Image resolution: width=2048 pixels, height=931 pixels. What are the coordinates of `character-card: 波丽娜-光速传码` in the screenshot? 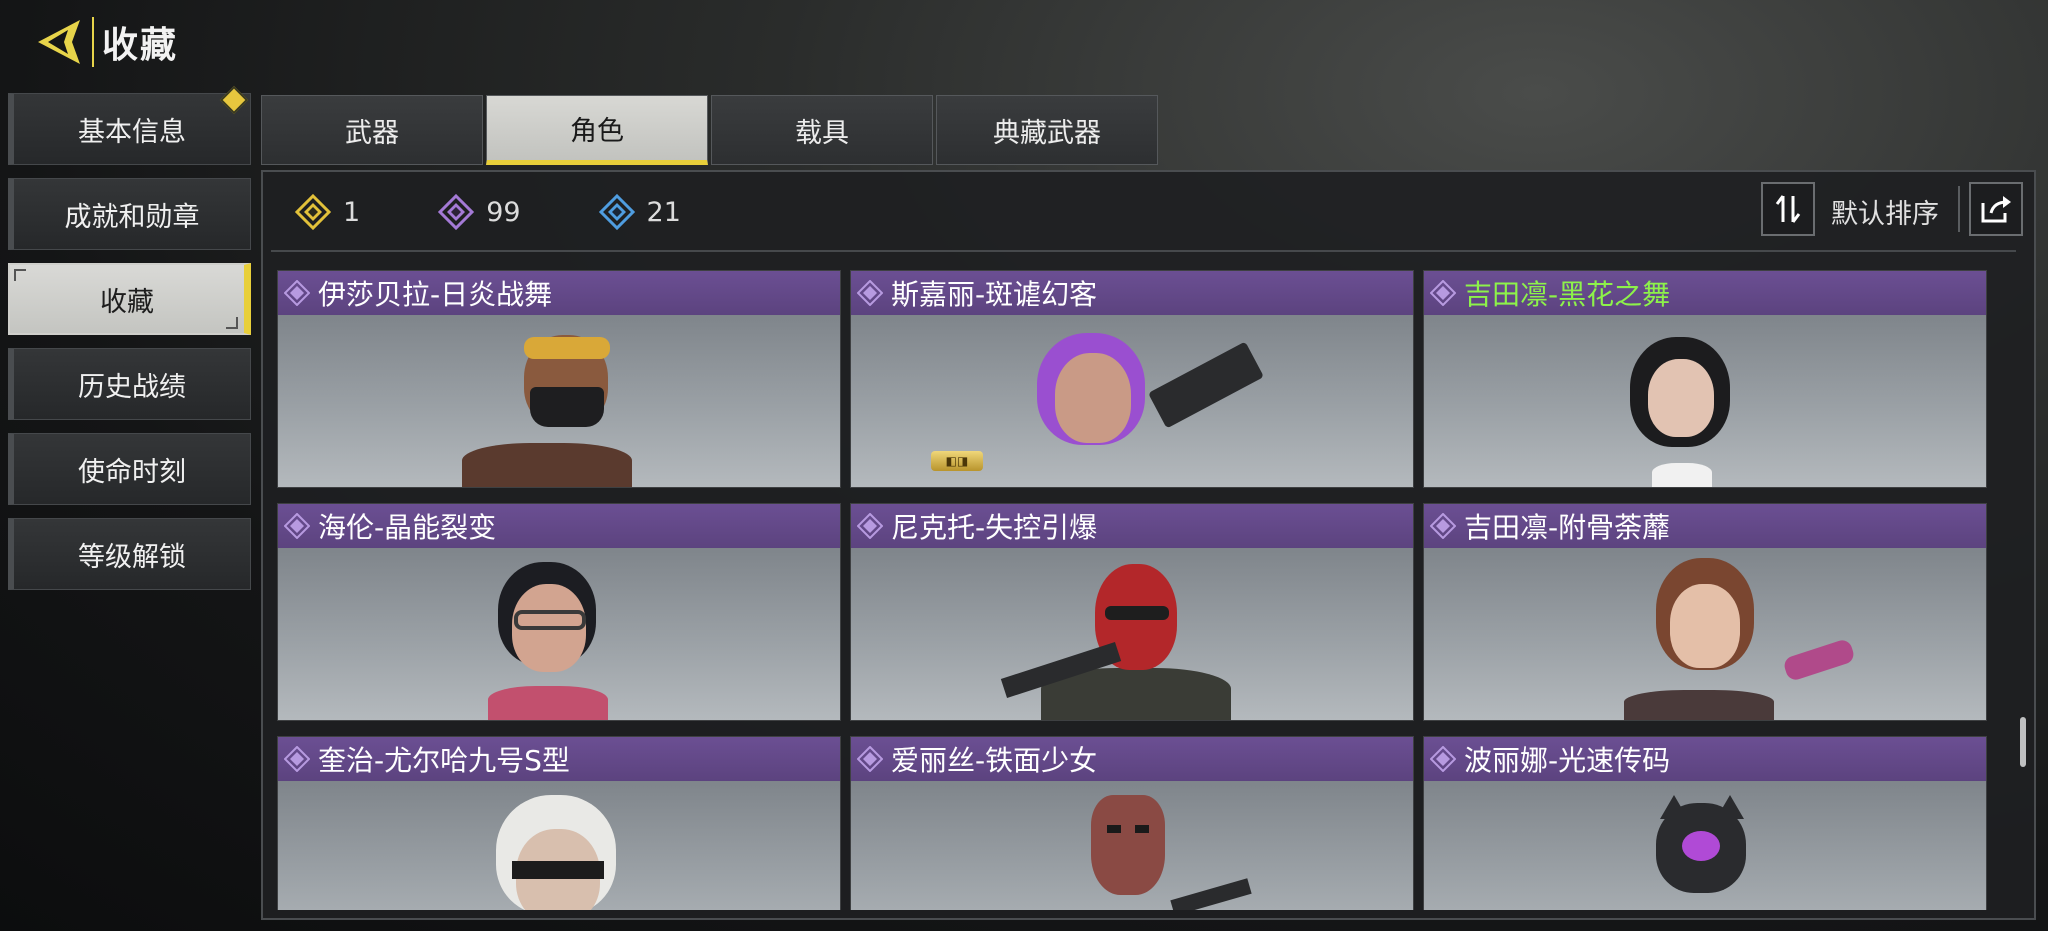 It's located at (1705, 823).